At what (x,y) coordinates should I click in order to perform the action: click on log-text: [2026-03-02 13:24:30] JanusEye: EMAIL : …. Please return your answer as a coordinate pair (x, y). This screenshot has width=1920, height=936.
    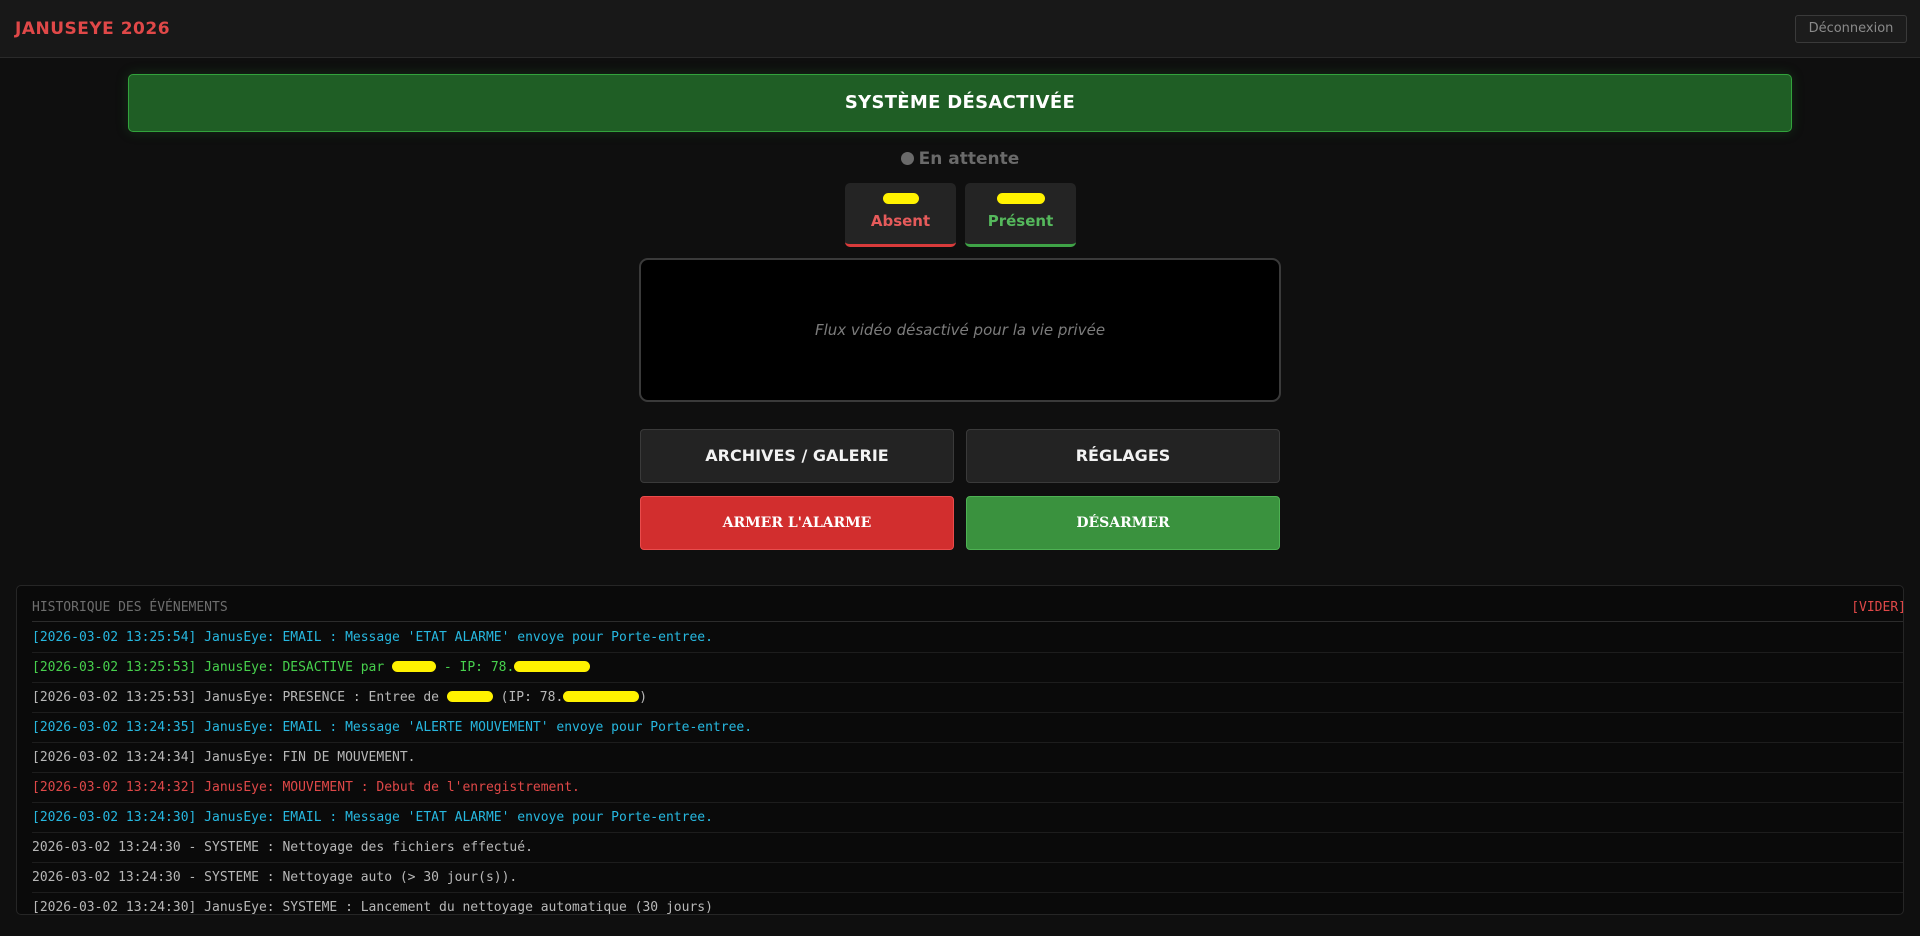
    Looking at the image, I should click on (372, 817).